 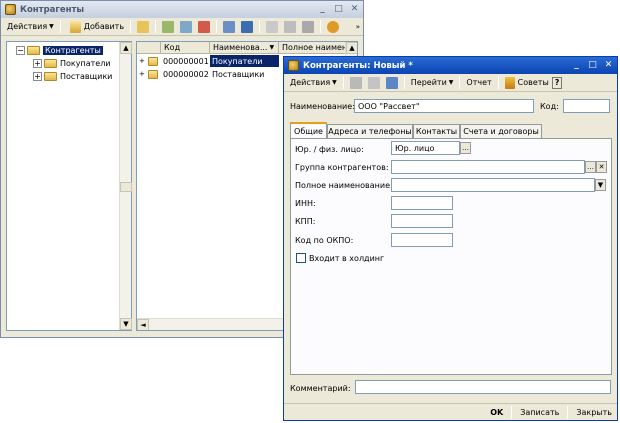 I want to click on tree-scrollbar: ▲ ▼, so click(x=125, y=186).